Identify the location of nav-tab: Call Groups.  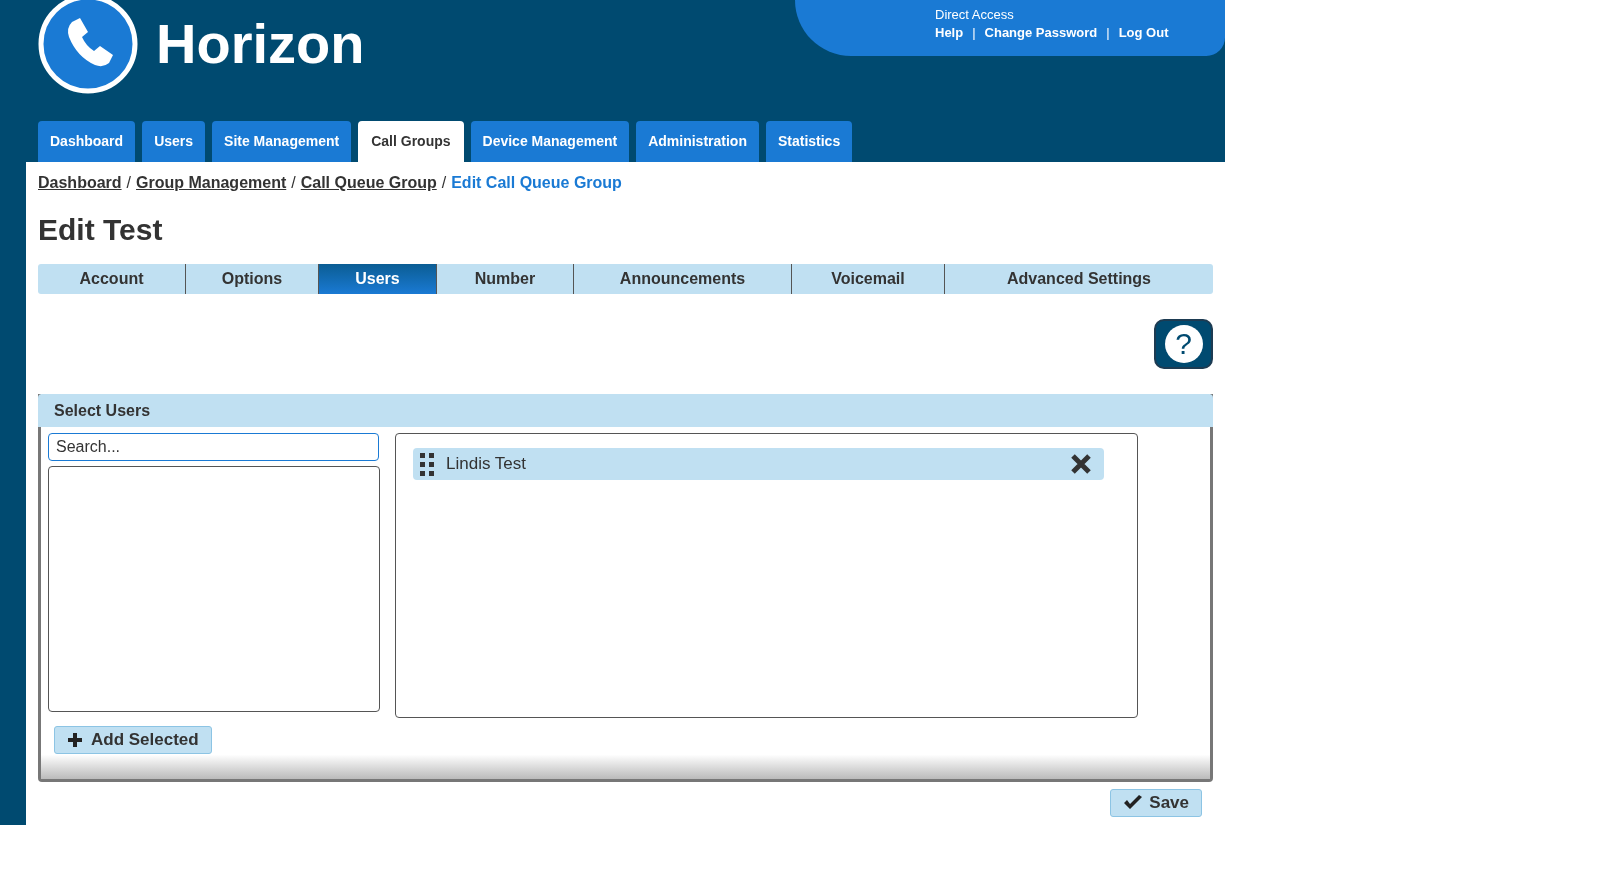
(411, 141).